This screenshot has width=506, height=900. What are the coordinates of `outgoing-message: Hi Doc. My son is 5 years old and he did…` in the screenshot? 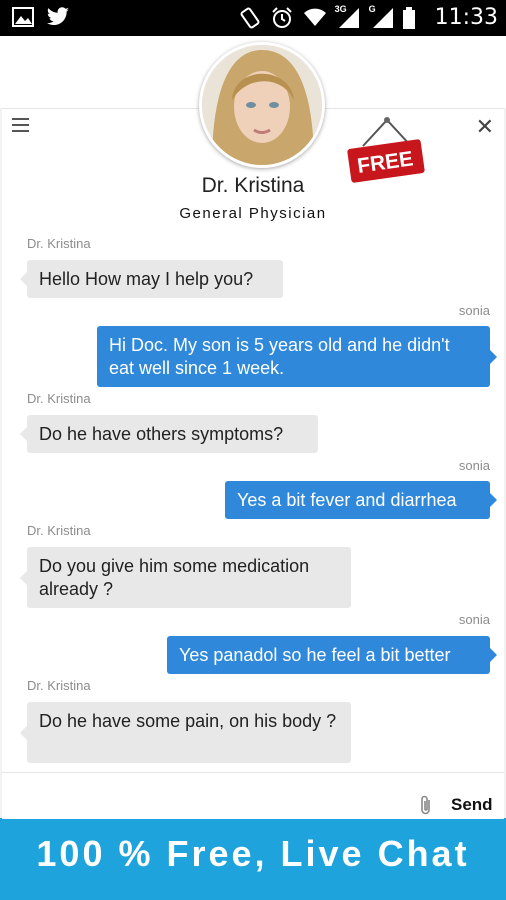 It's located at (297, 356).